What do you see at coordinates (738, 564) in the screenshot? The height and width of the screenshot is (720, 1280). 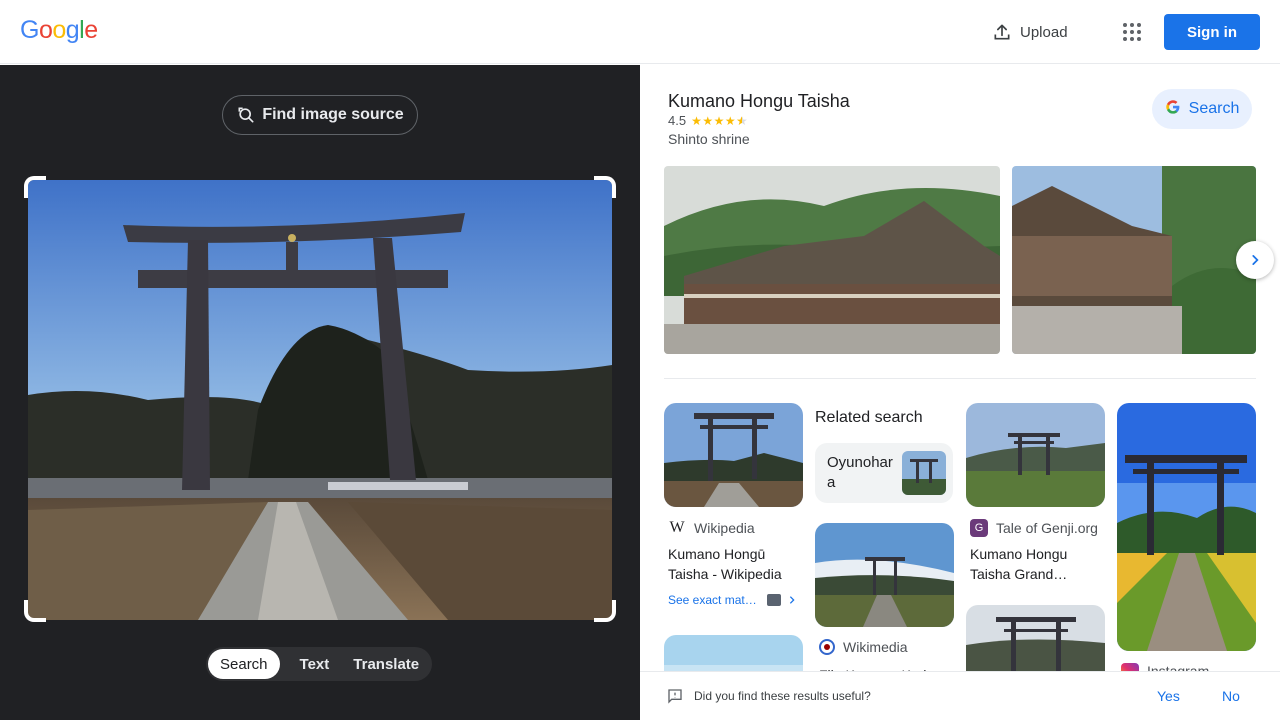 I see `result-title-wikipedia: Kumano Hongū Taisha - Wikipedia` at bounding box center [738, 564].